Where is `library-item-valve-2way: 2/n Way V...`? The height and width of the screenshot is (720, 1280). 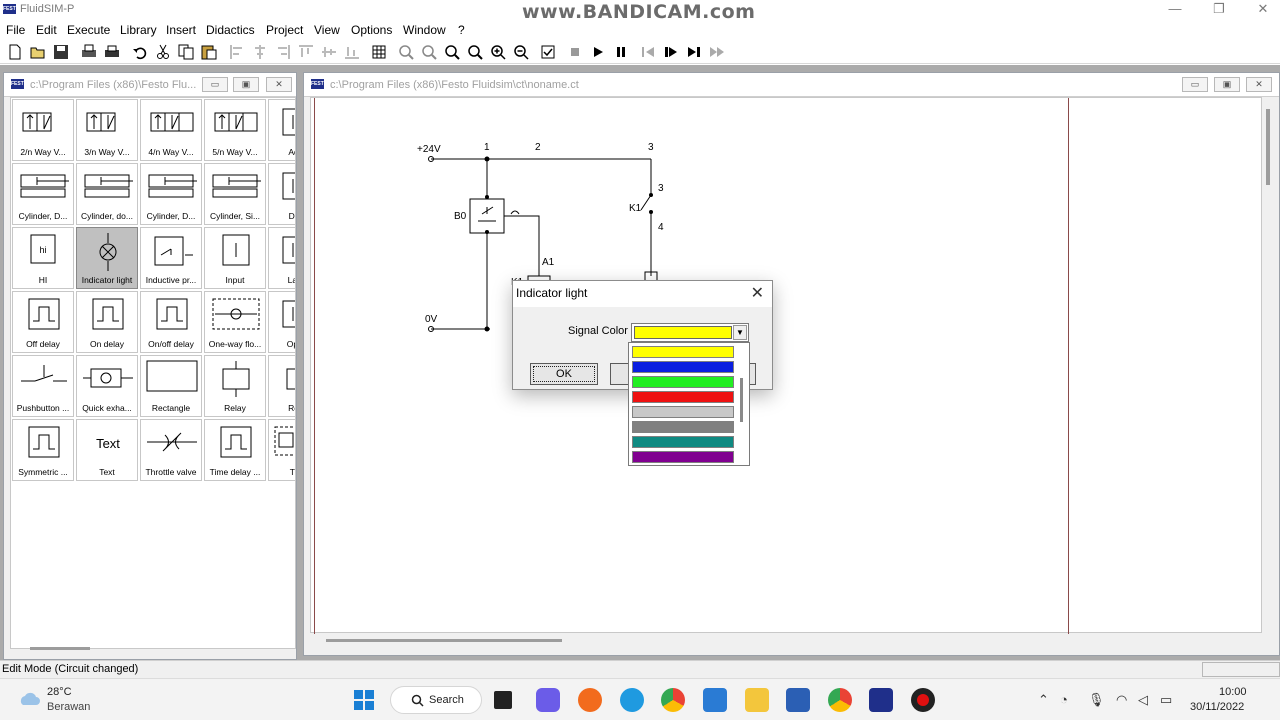
library-item-valve-2way: 2/n Way V... is located at coordinates (43, 130).